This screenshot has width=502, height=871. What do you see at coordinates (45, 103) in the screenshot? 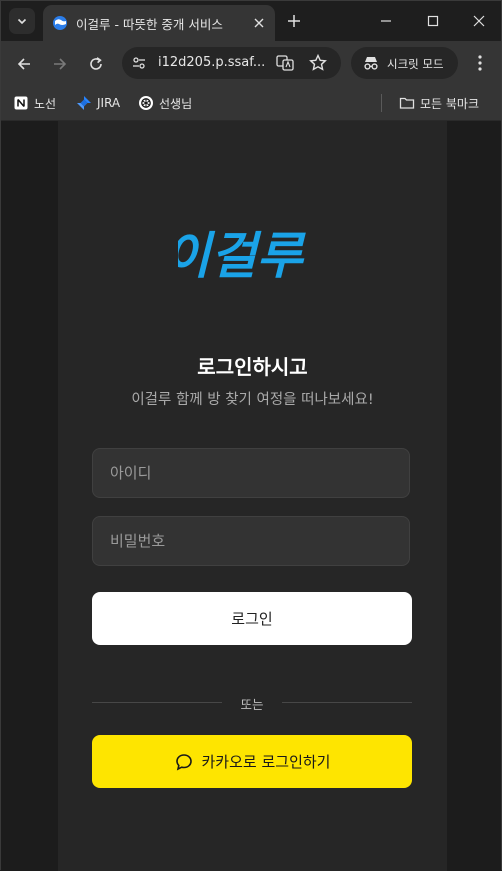
I see `bookmark-label: 노선` at bounding box center [45, 103].